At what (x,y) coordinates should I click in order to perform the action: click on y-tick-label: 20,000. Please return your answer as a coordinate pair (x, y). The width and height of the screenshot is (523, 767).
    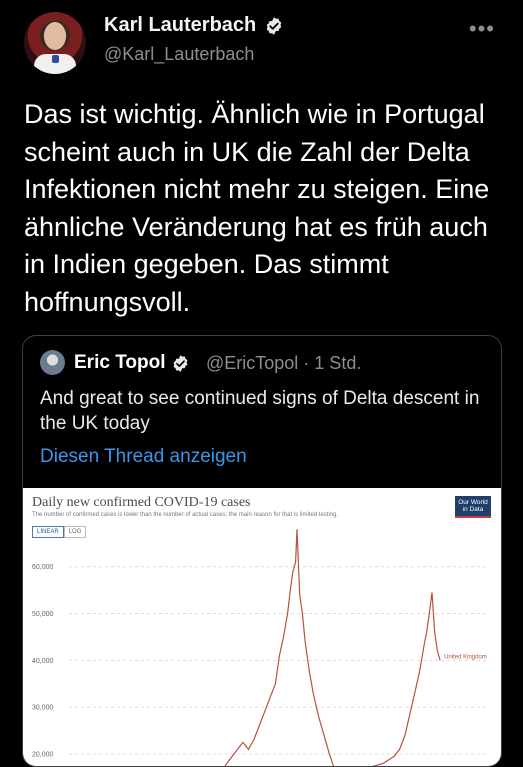
    Looking at the image, I should click on (43, 754).